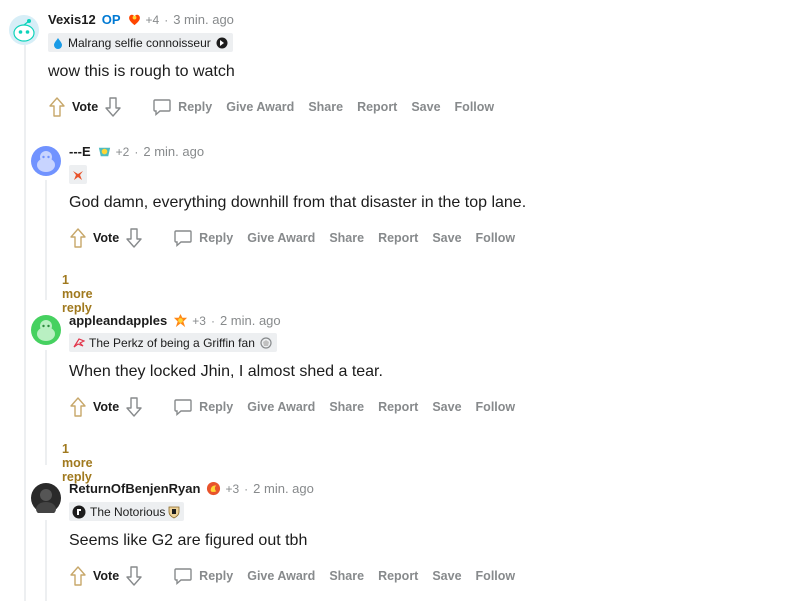 The width and height of the screenshot is (800, 601). I want to click on comment-author: appleandapples, so click(118, 320).